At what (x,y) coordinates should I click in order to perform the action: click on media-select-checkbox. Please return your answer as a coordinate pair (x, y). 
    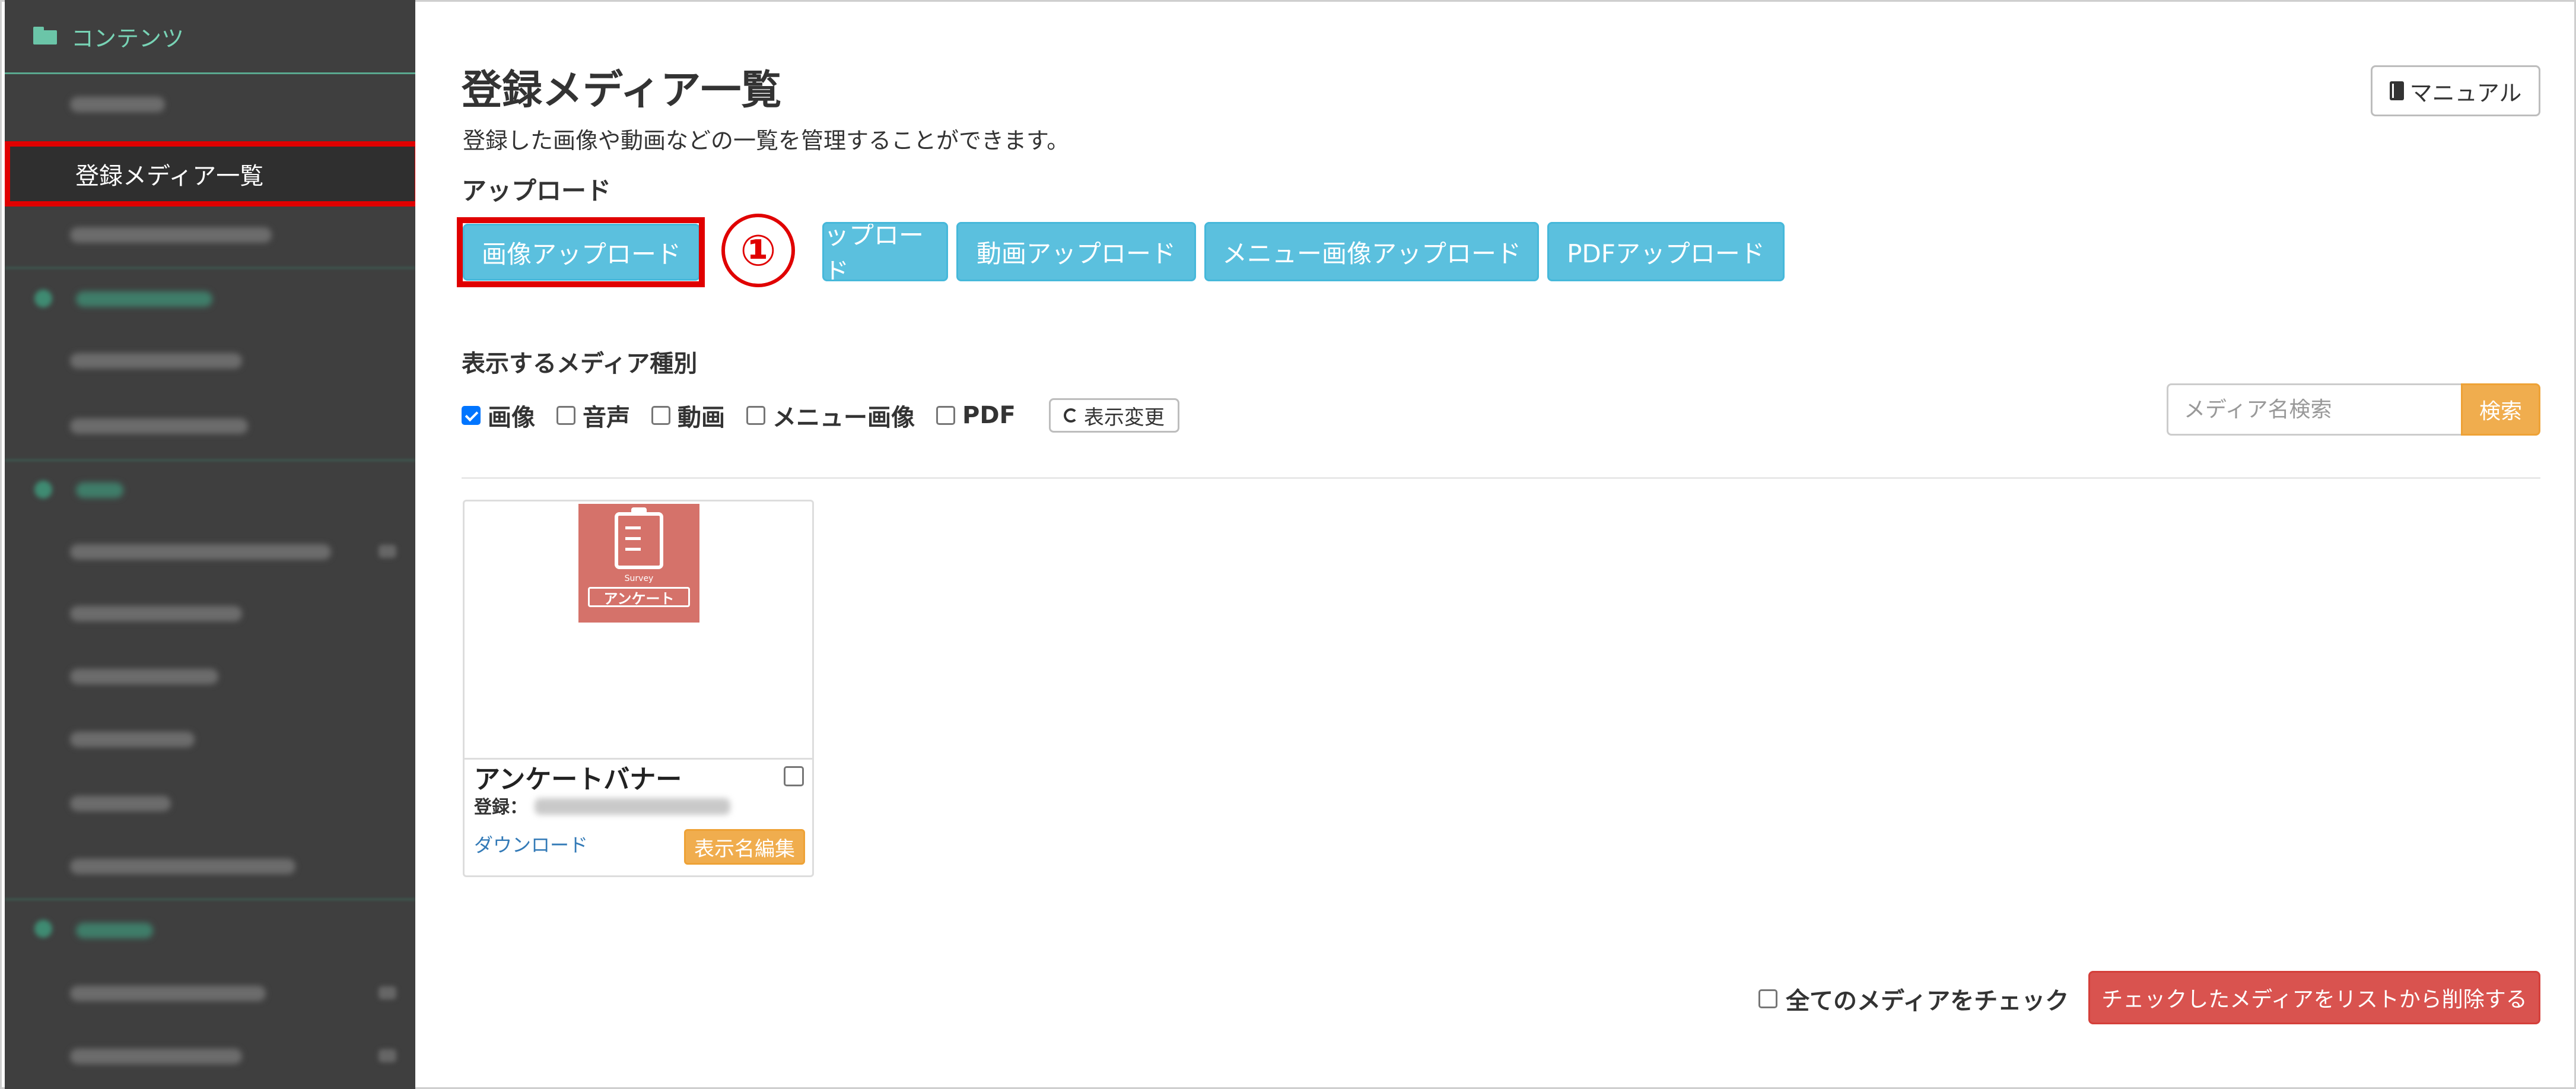
    Looking at the image, I should click on (794, 776).